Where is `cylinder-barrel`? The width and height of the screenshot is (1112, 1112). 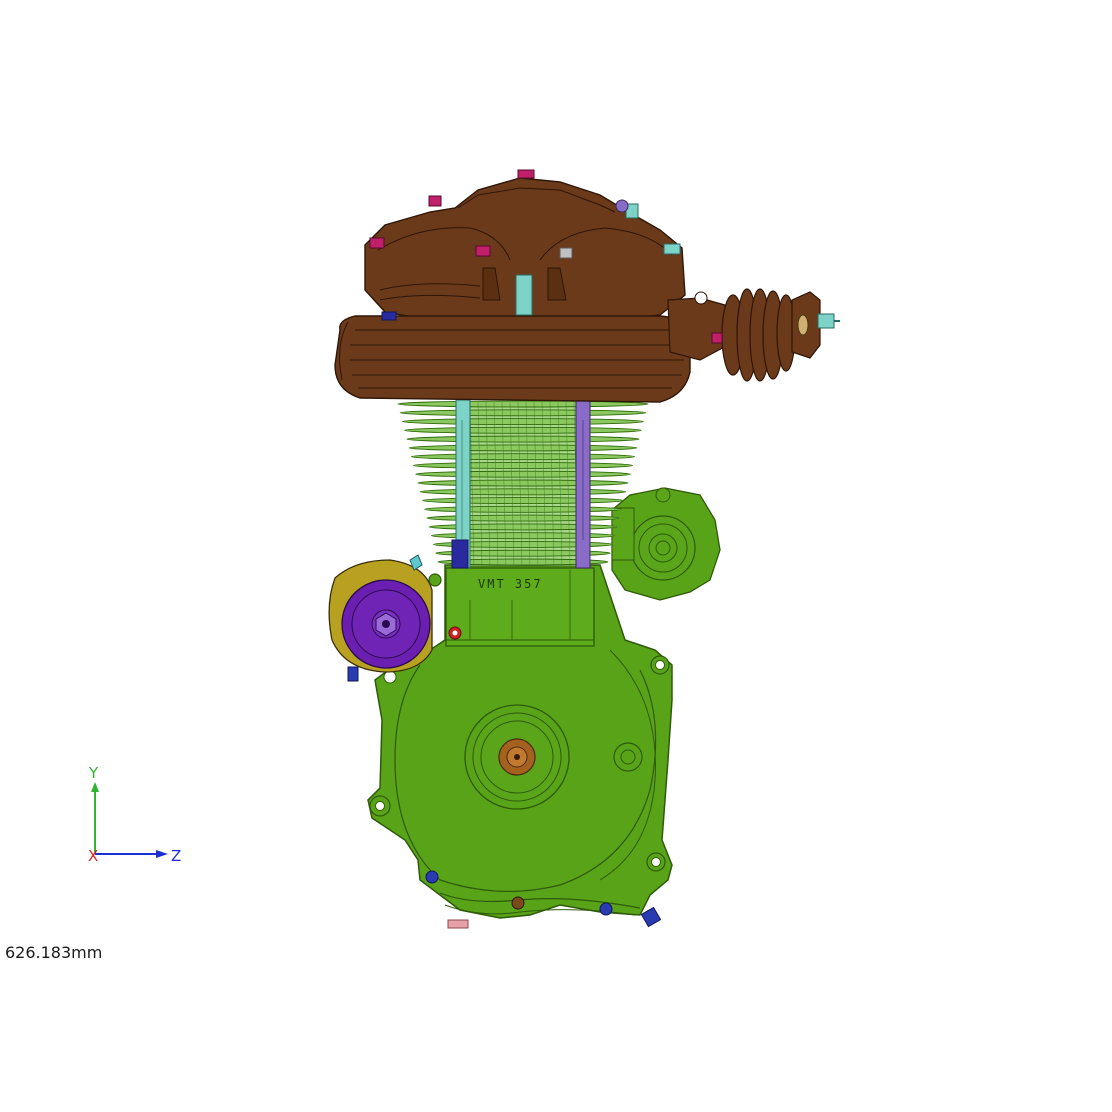
cylinder-barrel is located at coordinates (523, 483).